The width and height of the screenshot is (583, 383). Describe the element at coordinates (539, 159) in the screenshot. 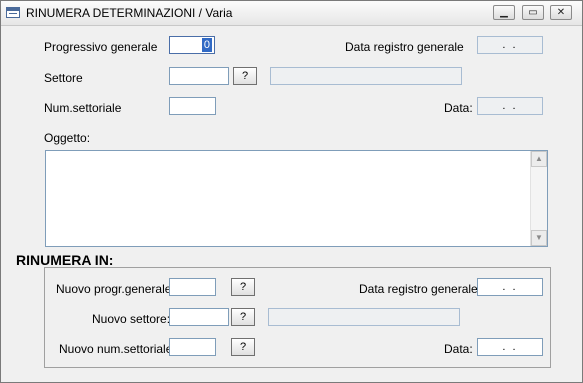

I see `scroll-up-icon: ▲` at that location.